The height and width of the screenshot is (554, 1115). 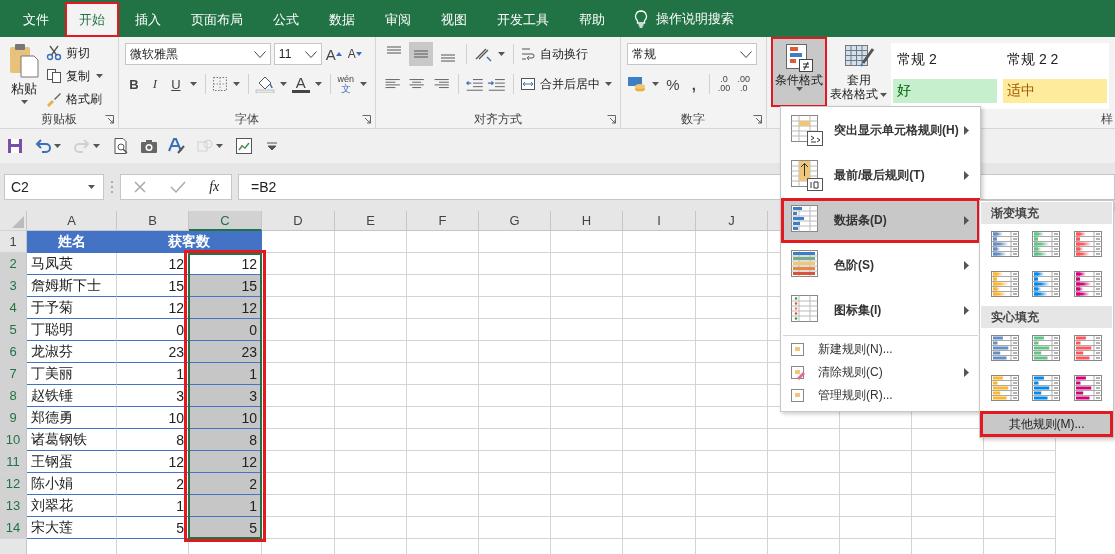 What do you see at coordinates (799, 72) in the screenshot?
I see `conditional-formatting-button: 条件格式` at bounding box center [799, 72].